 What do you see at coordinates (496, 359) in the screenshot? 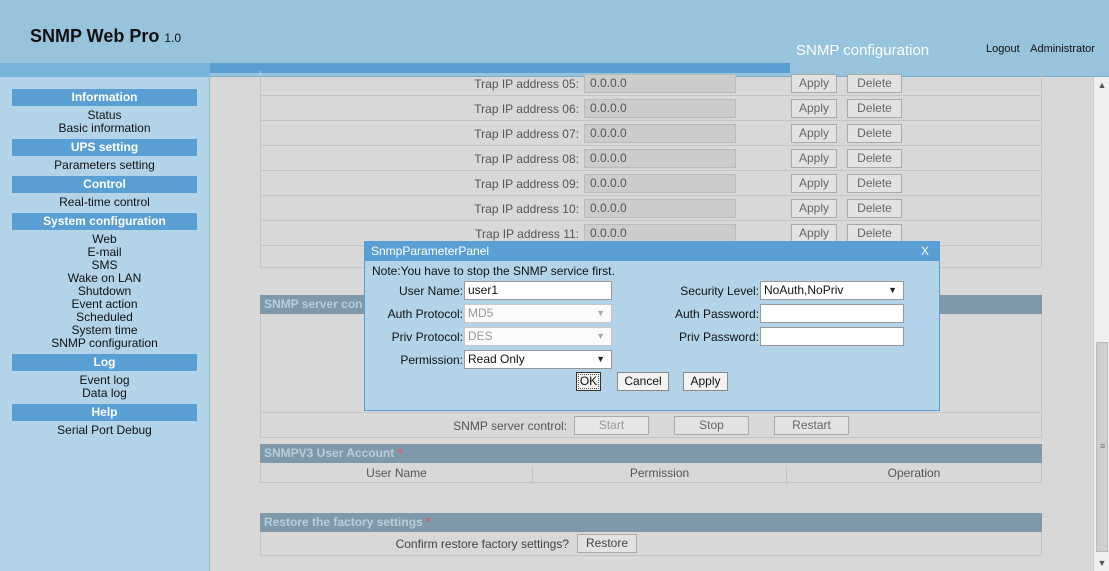
I see `permission-value: Read Only` at bounding box center [496, 359].